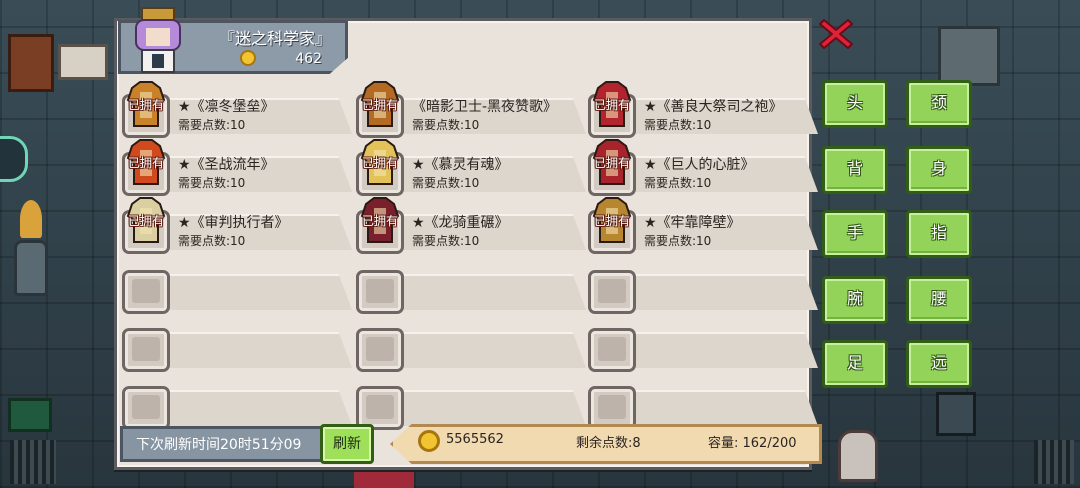  What do you see at coordinates (308, 59) in the screenshot?
I see `player-coin-count: 462` at bounding box center [308, 59].